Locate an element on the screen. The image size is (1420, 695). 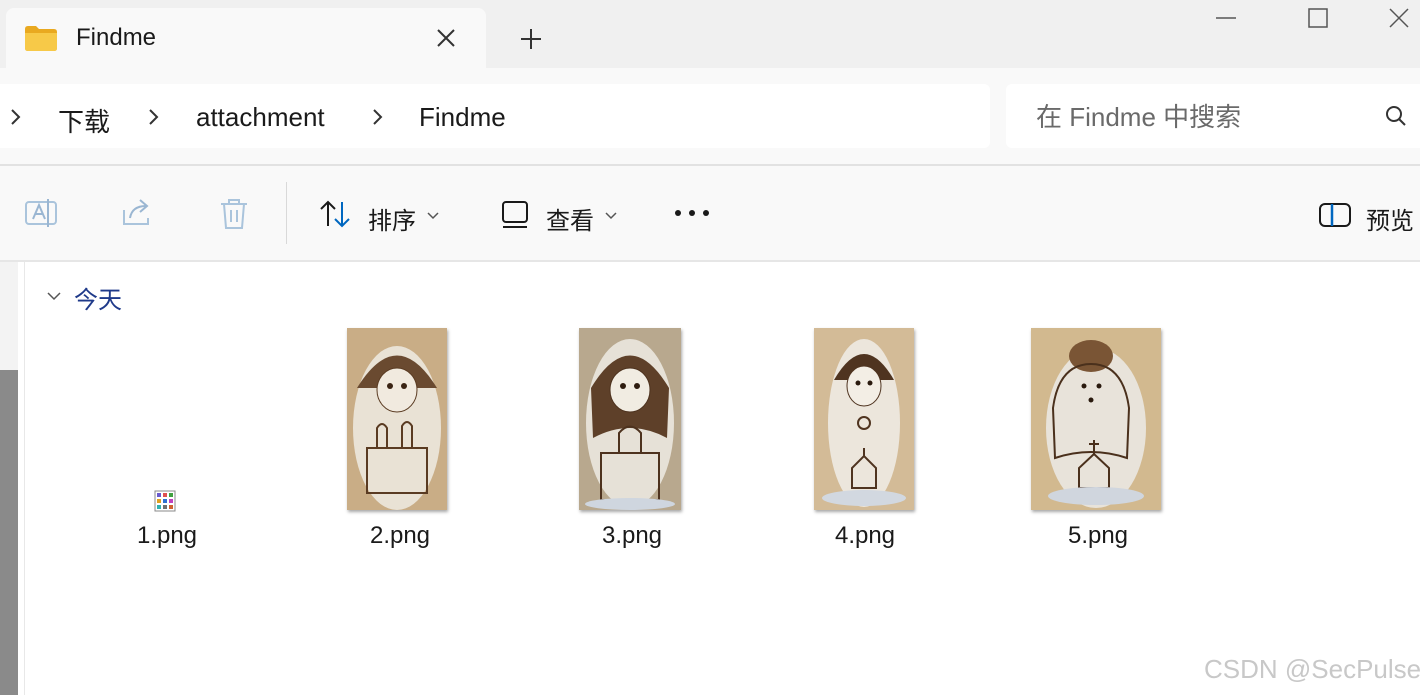
file-name: 5.png is located at coordinates (1098, 535).